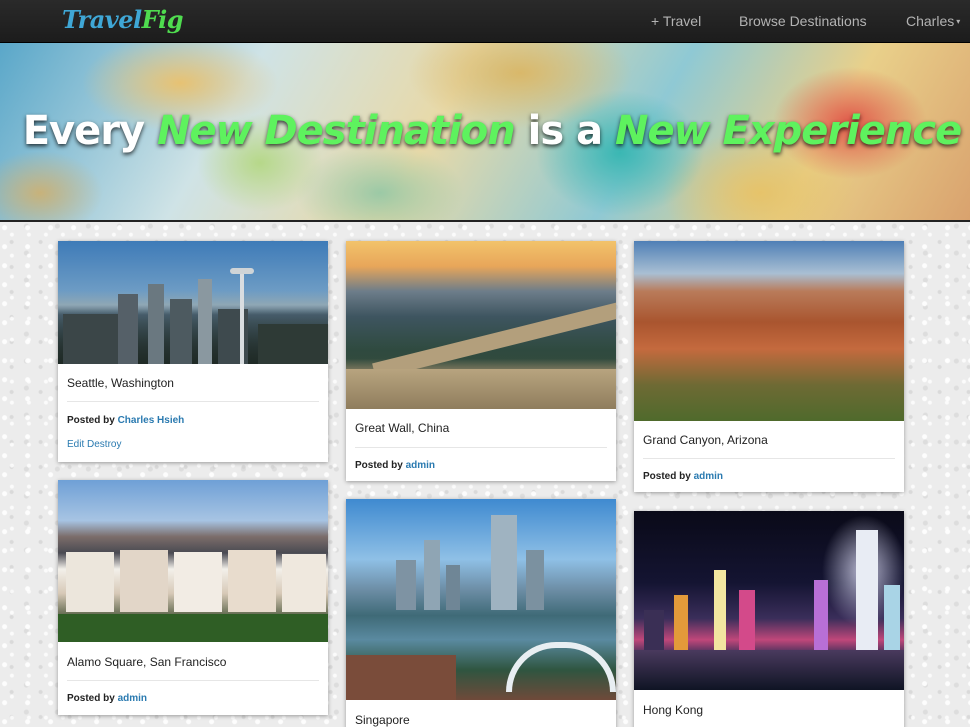 This screenshot has width=970, height=727. I want to click on destination-card: Great Wall, China Posted by admin, so click(481, 361).